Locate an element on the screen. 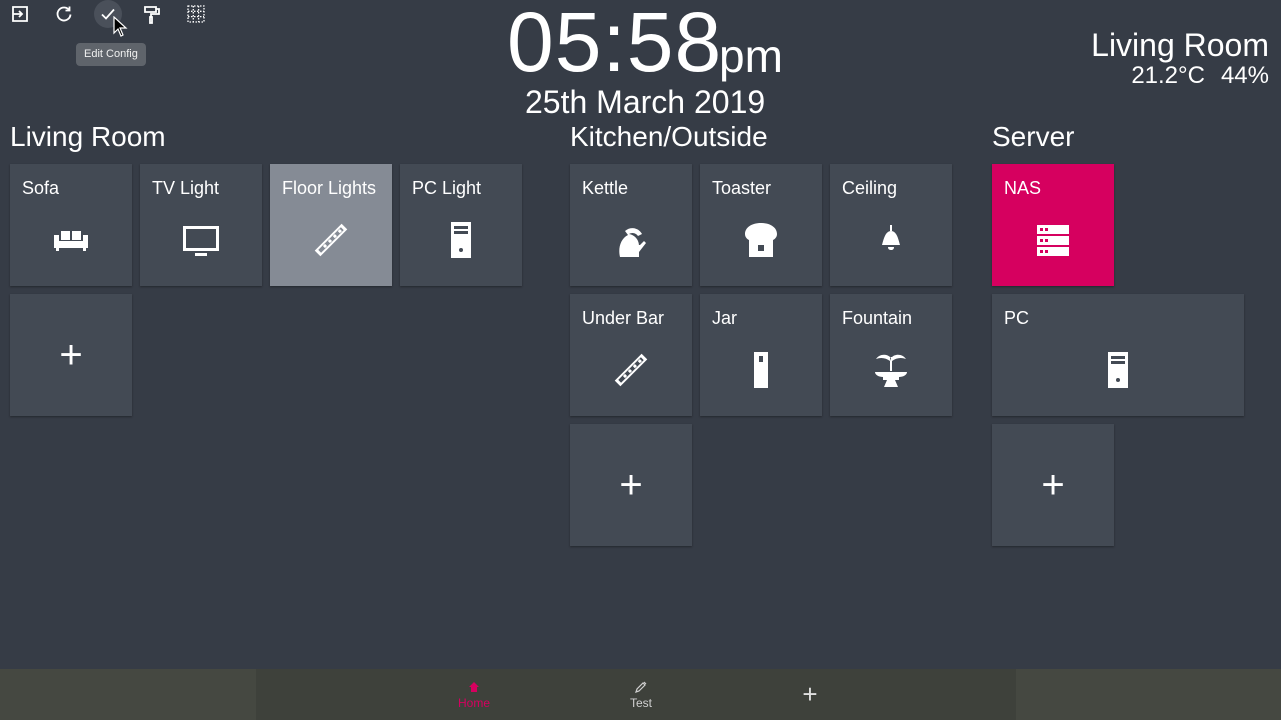 This screenshot has width=1281, height=720. tile-sofa: Sofa is located at coordinates (71, 225).